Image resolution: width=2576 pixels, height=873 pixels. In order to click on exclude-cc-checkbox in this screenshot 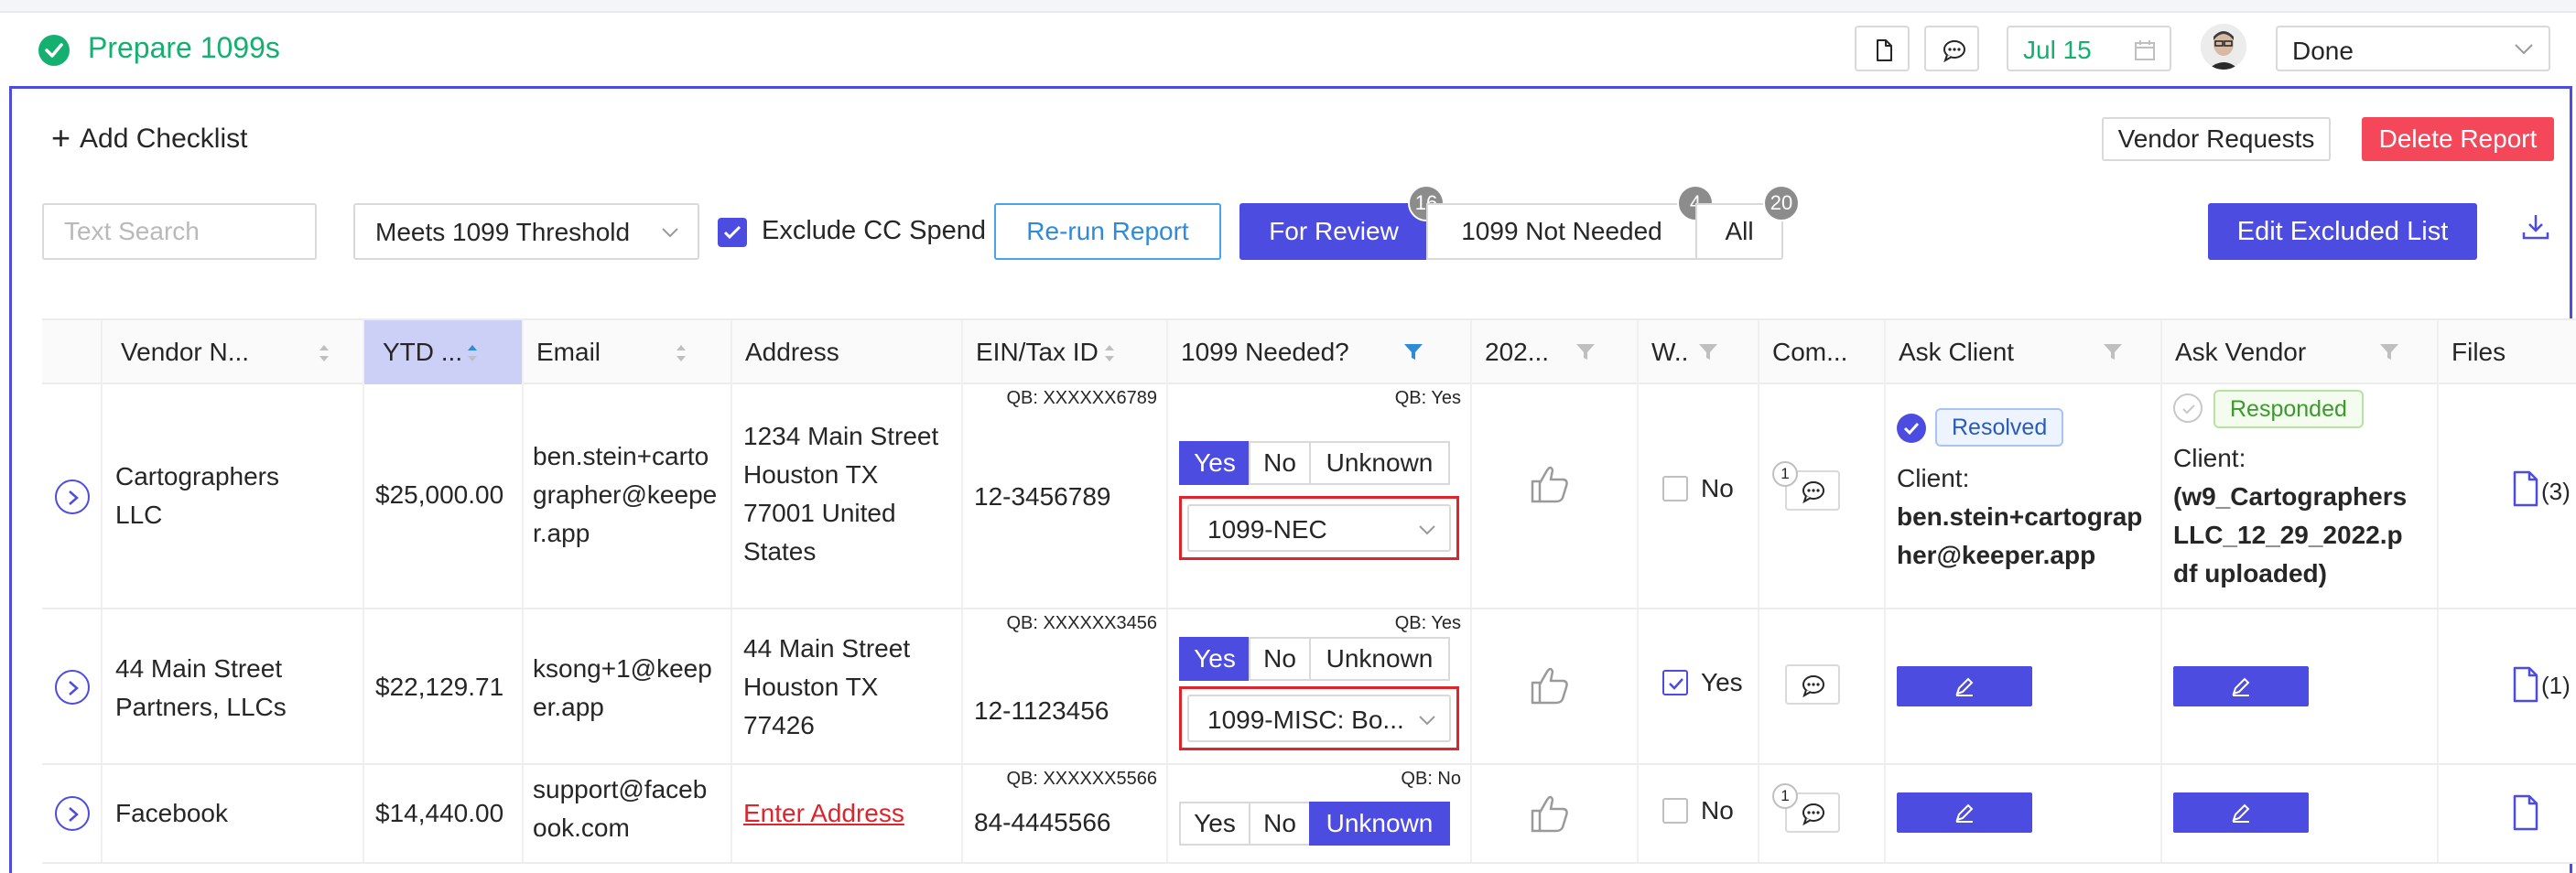, I will do `click(732, 232)`.